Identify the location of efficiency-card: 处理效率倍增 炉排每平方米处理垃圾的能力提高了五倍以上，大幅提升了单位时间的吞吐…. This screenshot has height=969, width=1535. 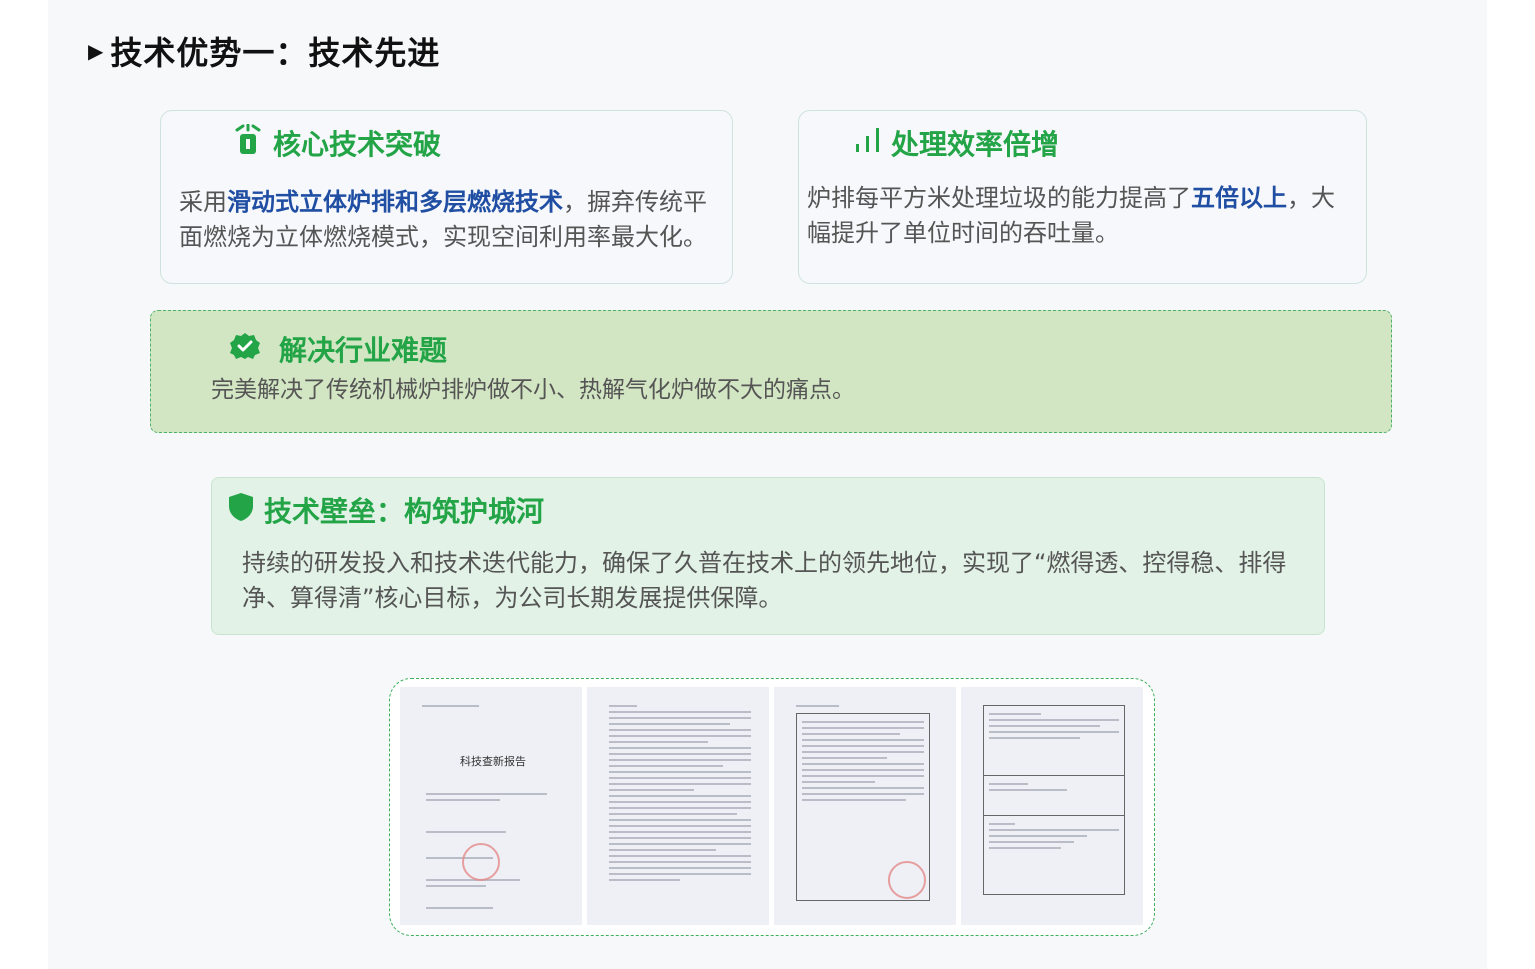
(1082, 197).